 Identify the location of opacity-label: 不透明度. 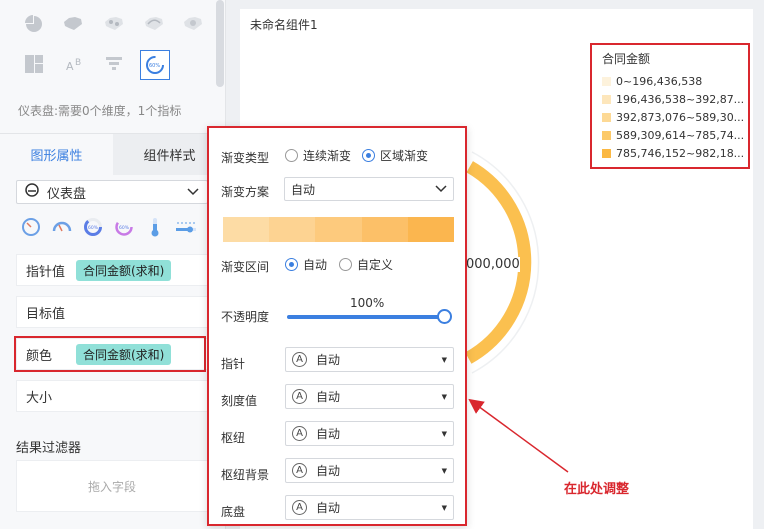
(245, 317).